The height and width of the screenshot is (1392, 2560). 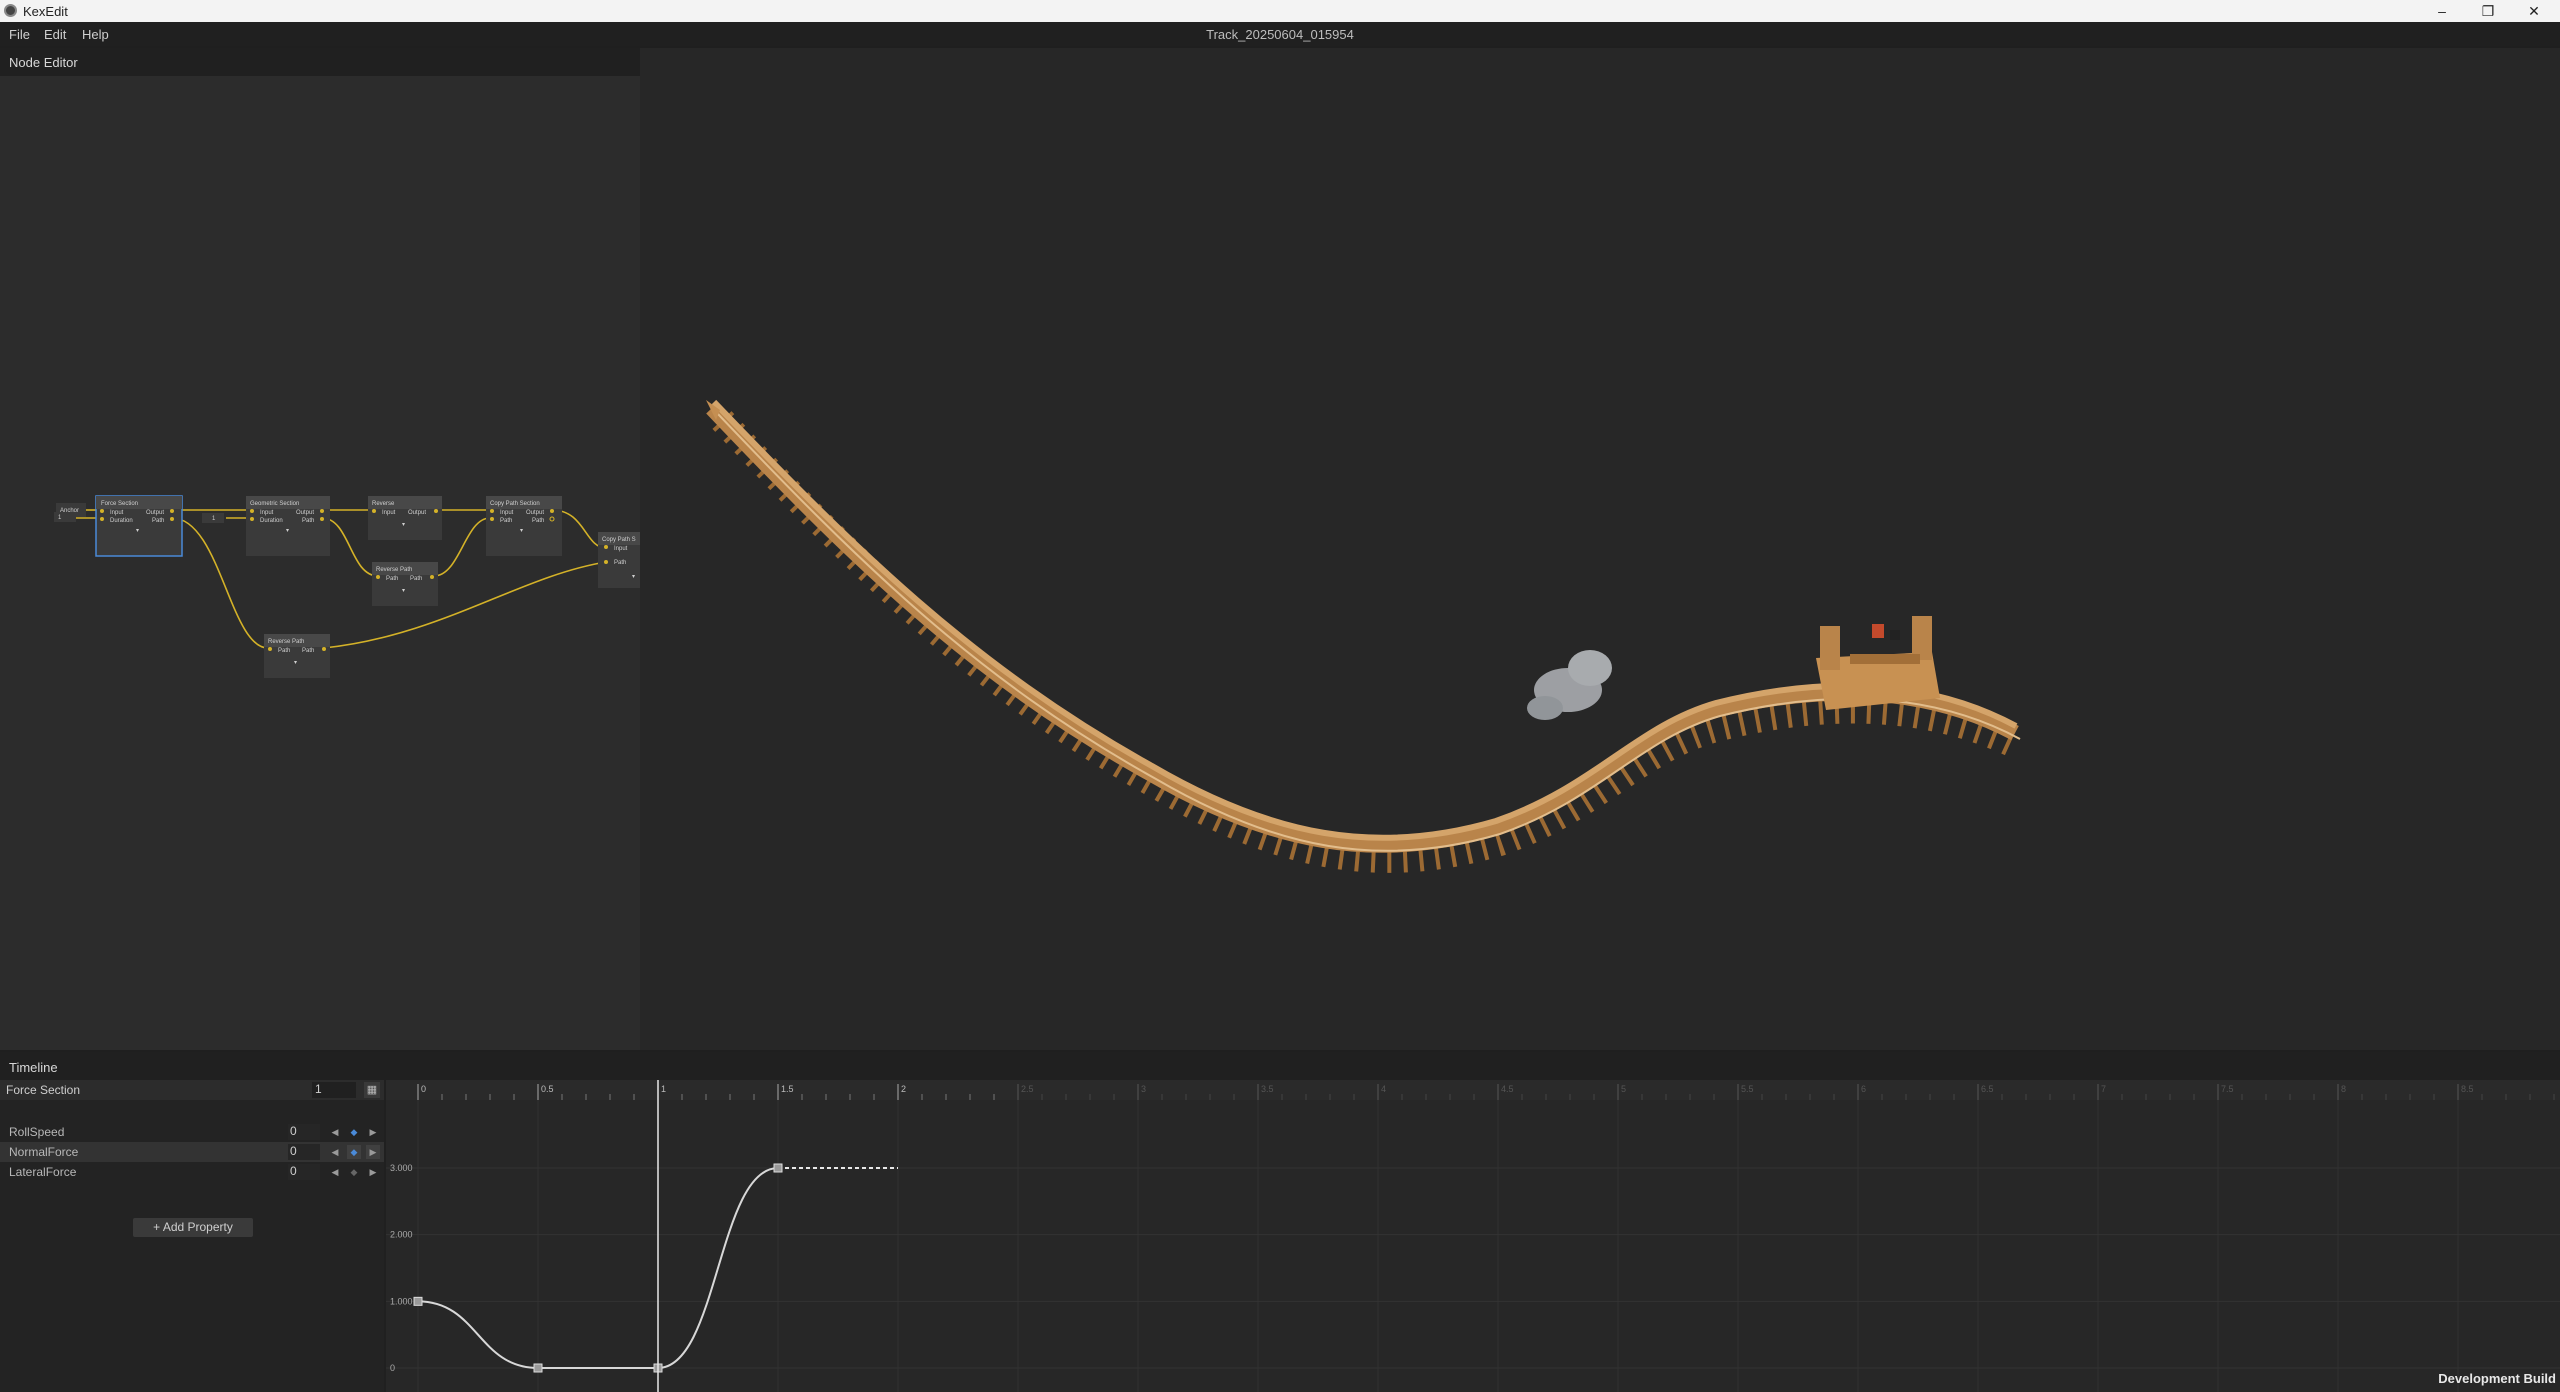 What do you see at coordinates (33, 1067) in the screenshot?
I see `timeline-title: Timeline` at bounding box center [33, 1067].